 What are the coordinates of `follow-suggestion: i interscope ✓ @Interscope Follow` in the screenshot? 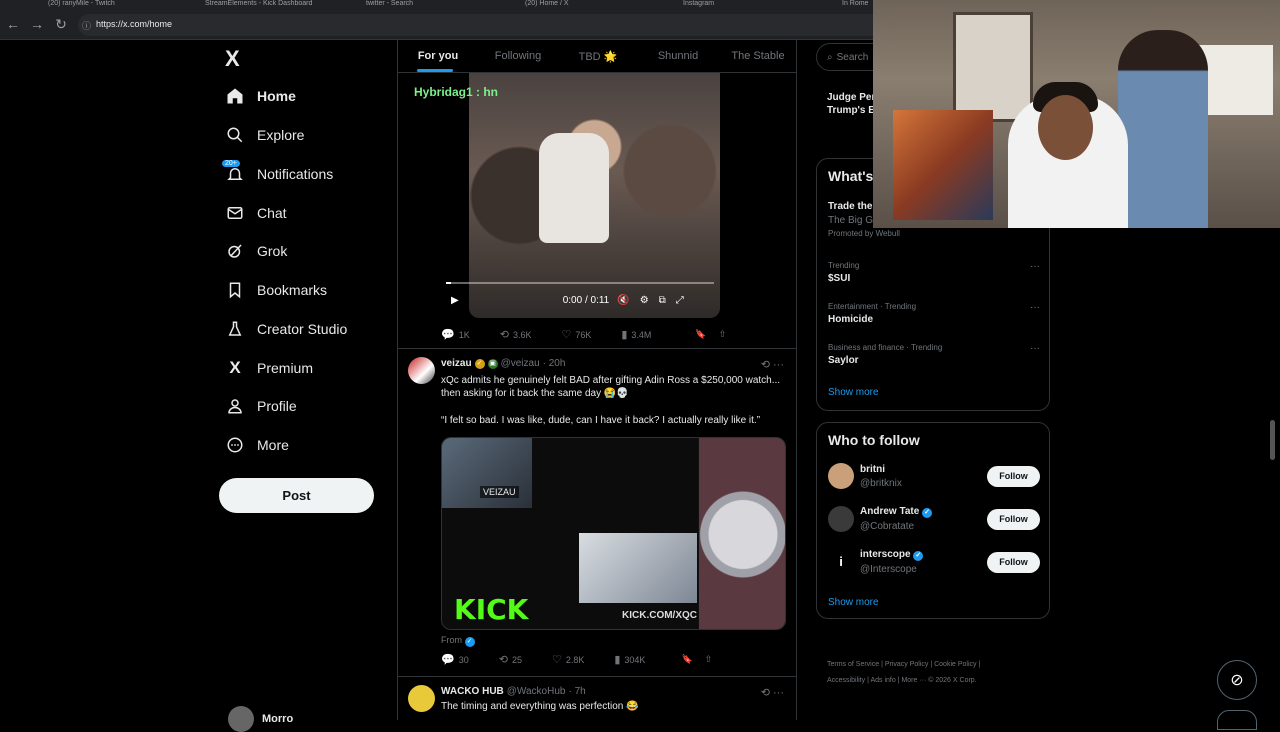 It's located at (934, 562).